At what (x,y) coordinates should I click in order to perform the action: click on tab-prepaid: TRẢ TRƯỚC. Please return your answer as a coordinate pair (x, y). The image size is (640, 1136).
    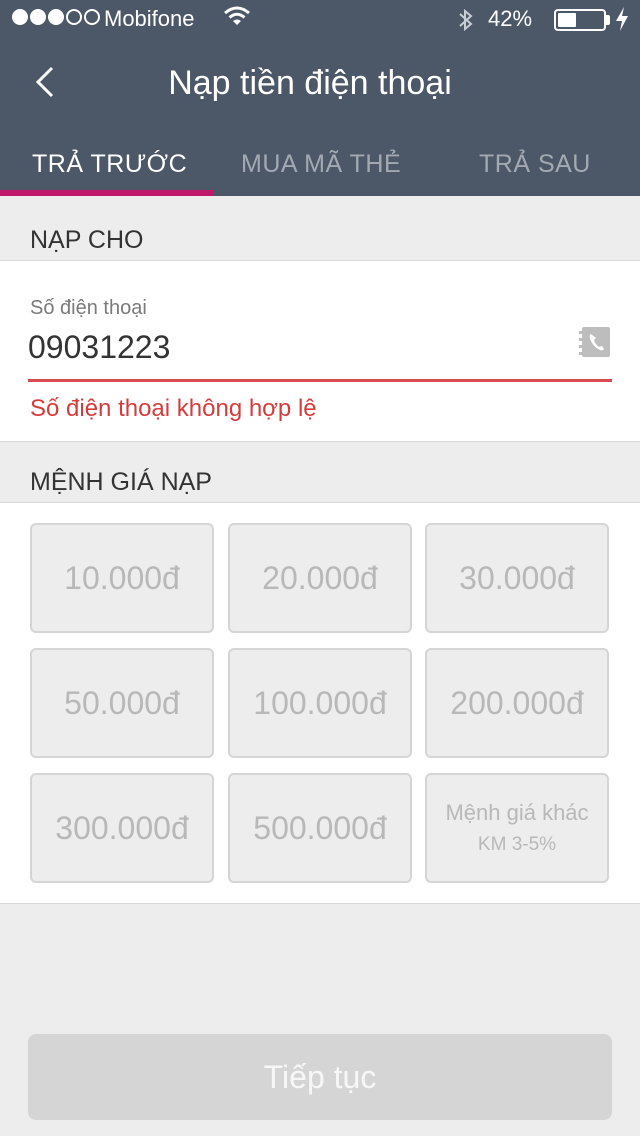
    Looking at the image, I should click on (109, 164).